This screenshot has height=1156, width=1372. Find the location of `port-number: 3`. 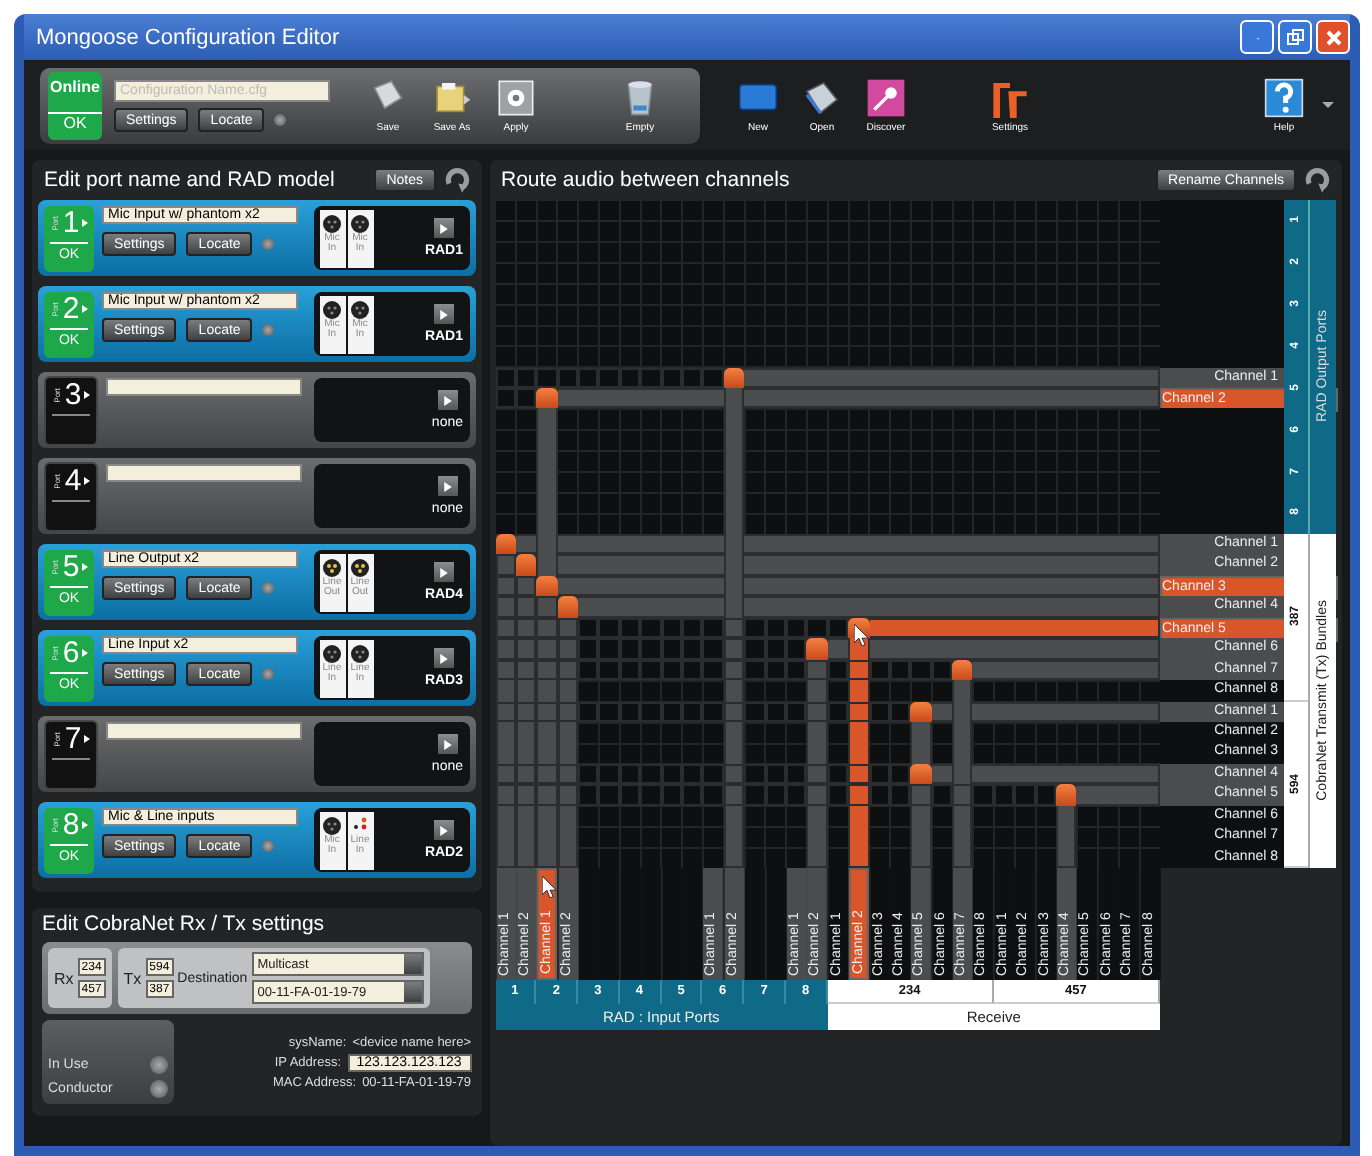

port-number: 3 is located at coordinates (73, 395).